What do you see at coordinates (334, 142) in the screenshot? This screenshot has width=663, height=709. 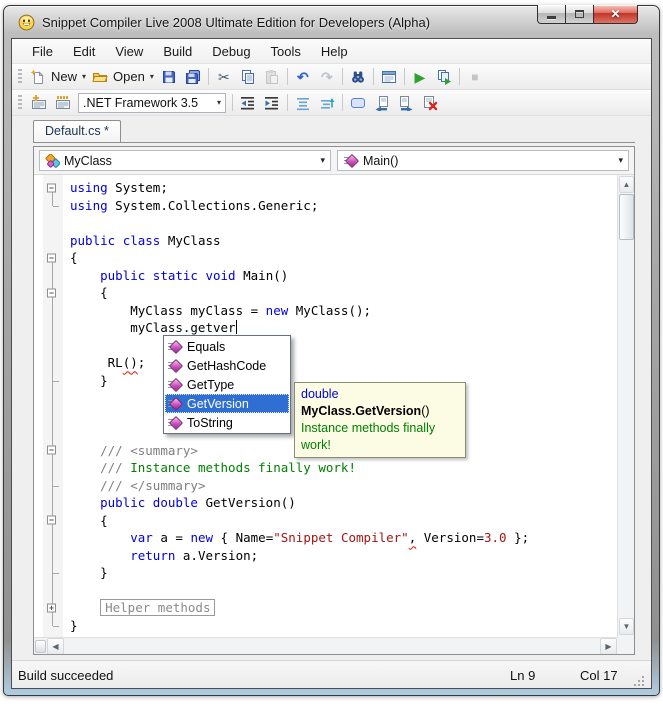 I see `tab-strip-rule` at bounding box center [334, 142].